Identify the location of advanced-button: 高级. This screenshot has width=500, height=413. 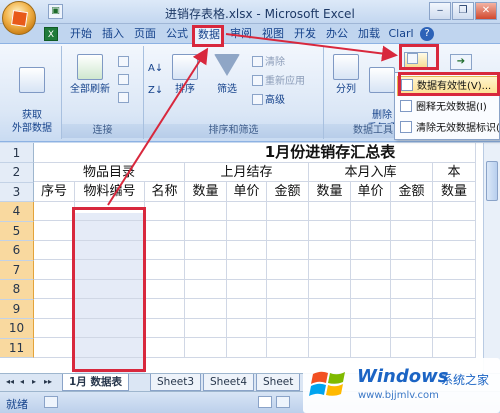
(268, 101).